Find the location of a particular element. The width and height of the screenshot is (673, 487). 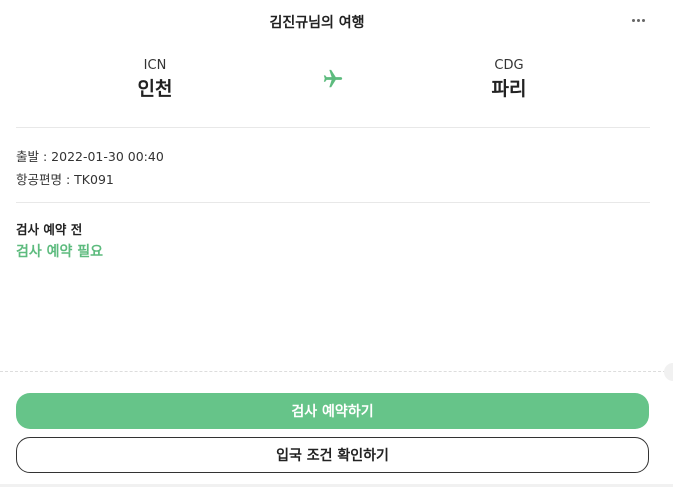

status-label: 검사 예약 전 is located at coordinates (49, 229).